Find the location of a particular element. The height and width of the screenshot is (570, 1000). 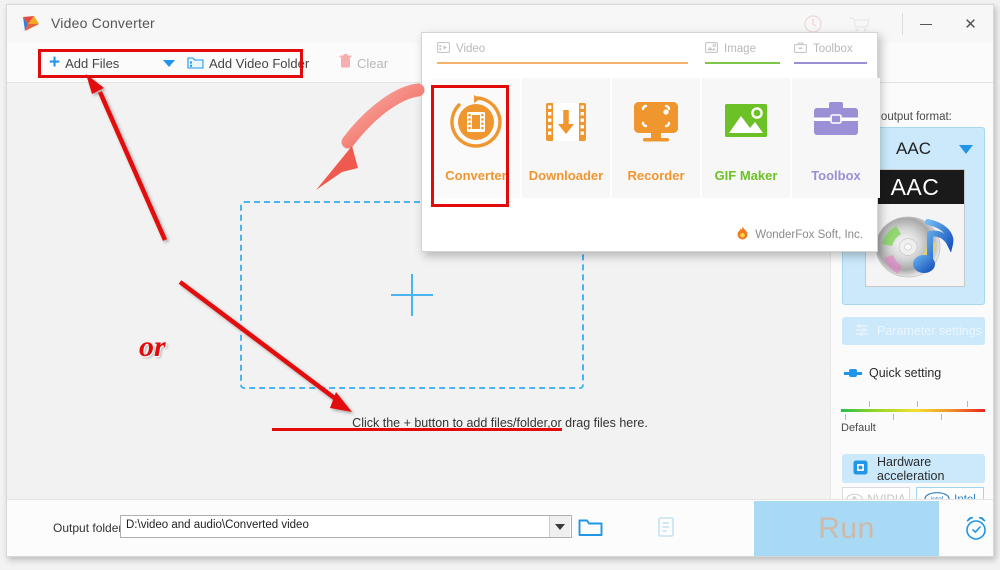

slider-default-label: Default is located at coordinates (858, 428).